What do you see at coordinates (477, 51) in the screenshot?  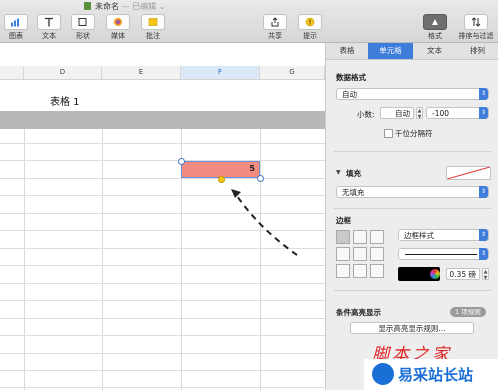 I see `tab-arrange: 排列` at bounding box center [477, 51].